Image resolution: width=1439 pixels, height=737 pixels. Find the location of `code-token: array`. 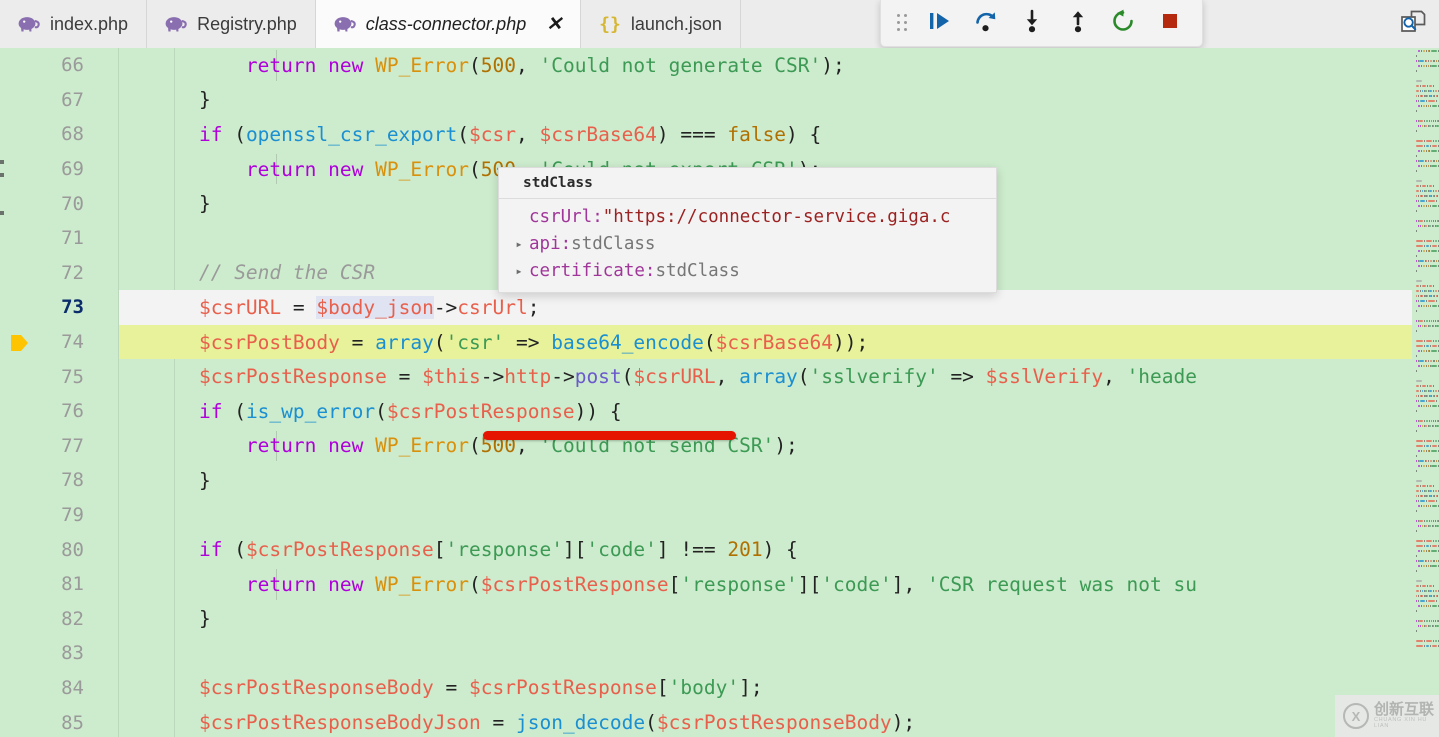

code-token: array is located at coordinates (404, 342).